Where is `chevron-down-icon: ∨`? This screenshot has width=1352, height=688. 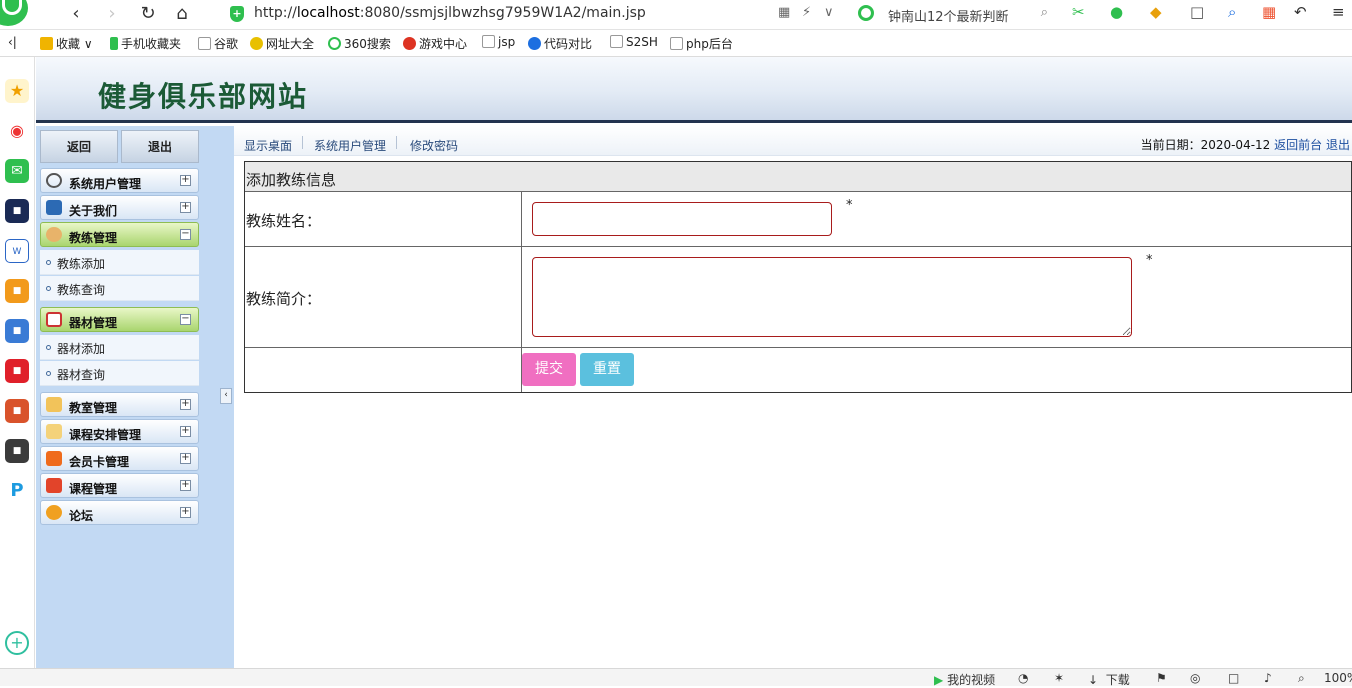 chevron-down-icon: ∨ is located at coordinates (829, 12).